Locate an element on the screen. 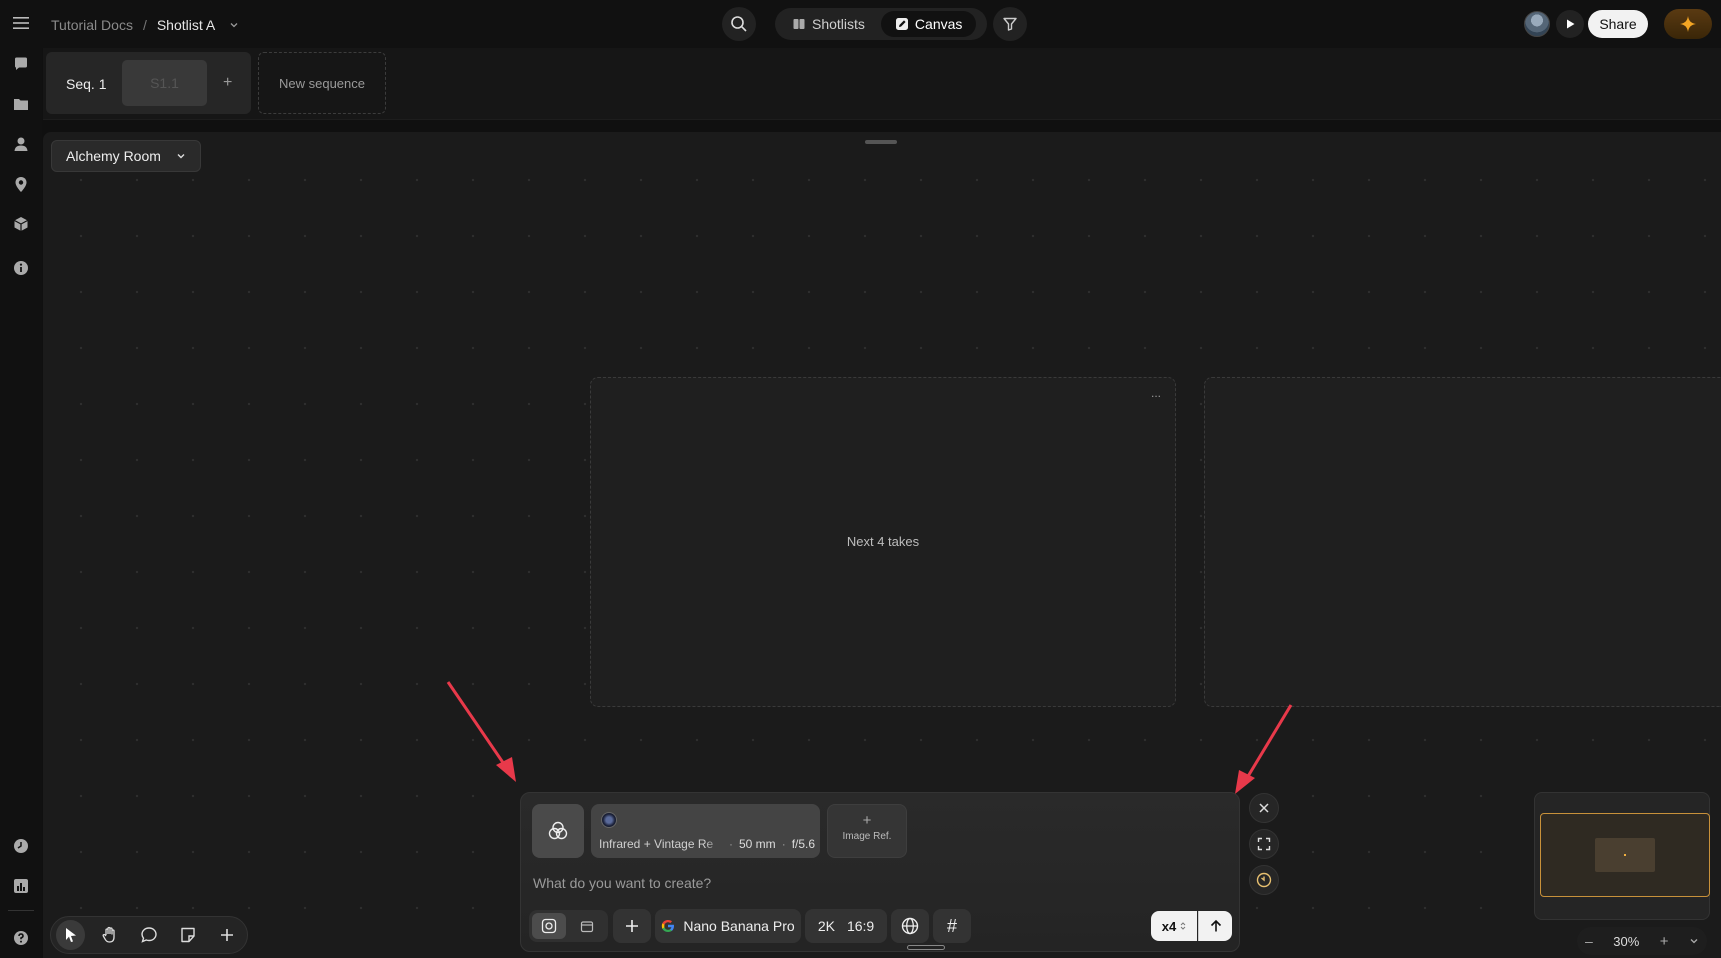 This screenshot has width=1721, height=958. clock-icon is located at coordinates (1264, 880).